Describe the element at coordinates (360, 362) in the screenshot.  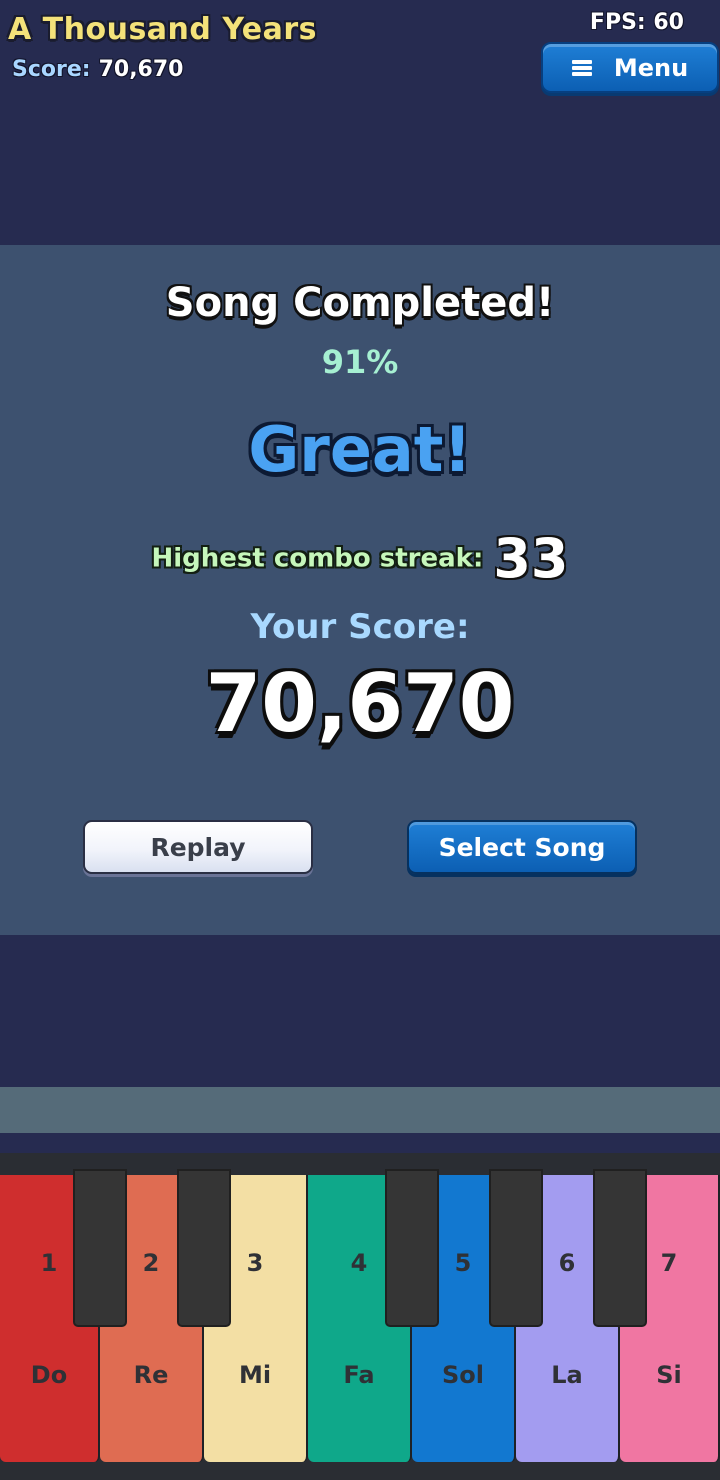
I see `accuracy-percent: 91%` at that location.